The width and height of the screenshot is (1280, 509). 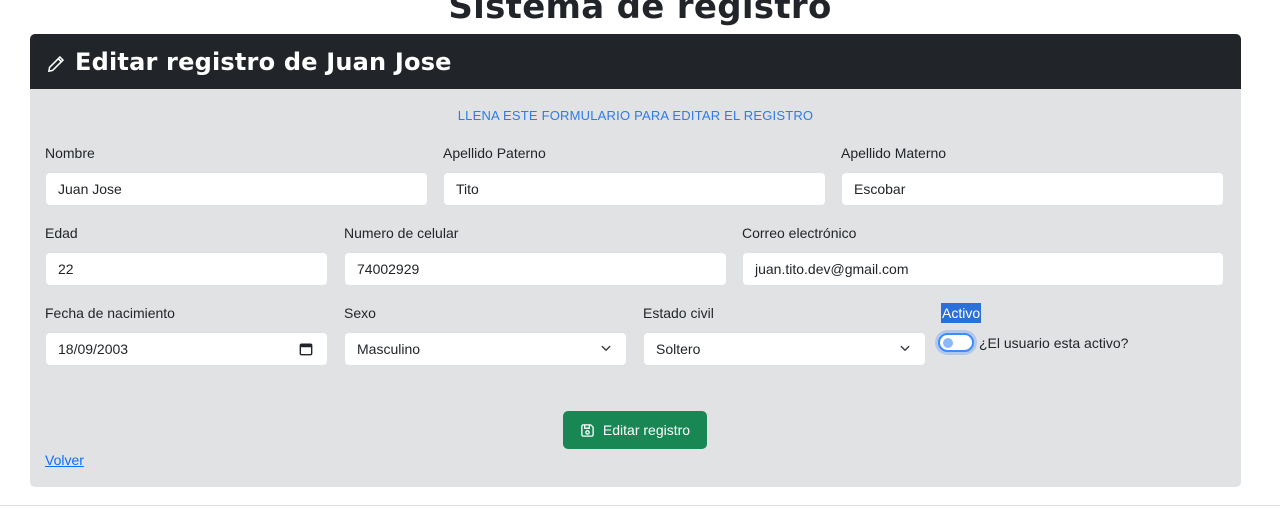 What do you see at coordinates (236, 189) in the screenshot?
I see `nombre-input: Juan Jose` at bounding box center [236, 189].